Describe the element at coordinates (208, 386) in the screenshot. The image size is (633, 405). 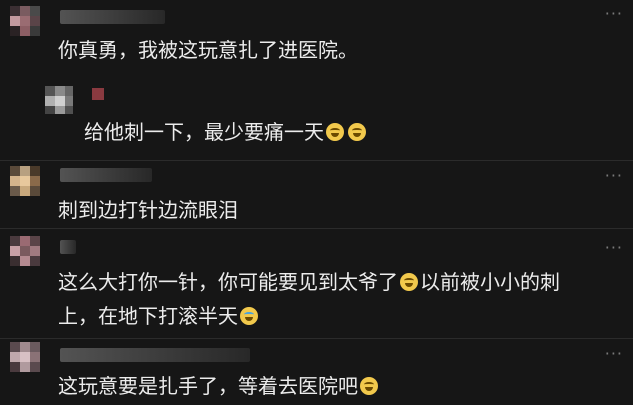
I see `comment-text-content: 这玩意要是扎手了，等着去医院吧` at that location.